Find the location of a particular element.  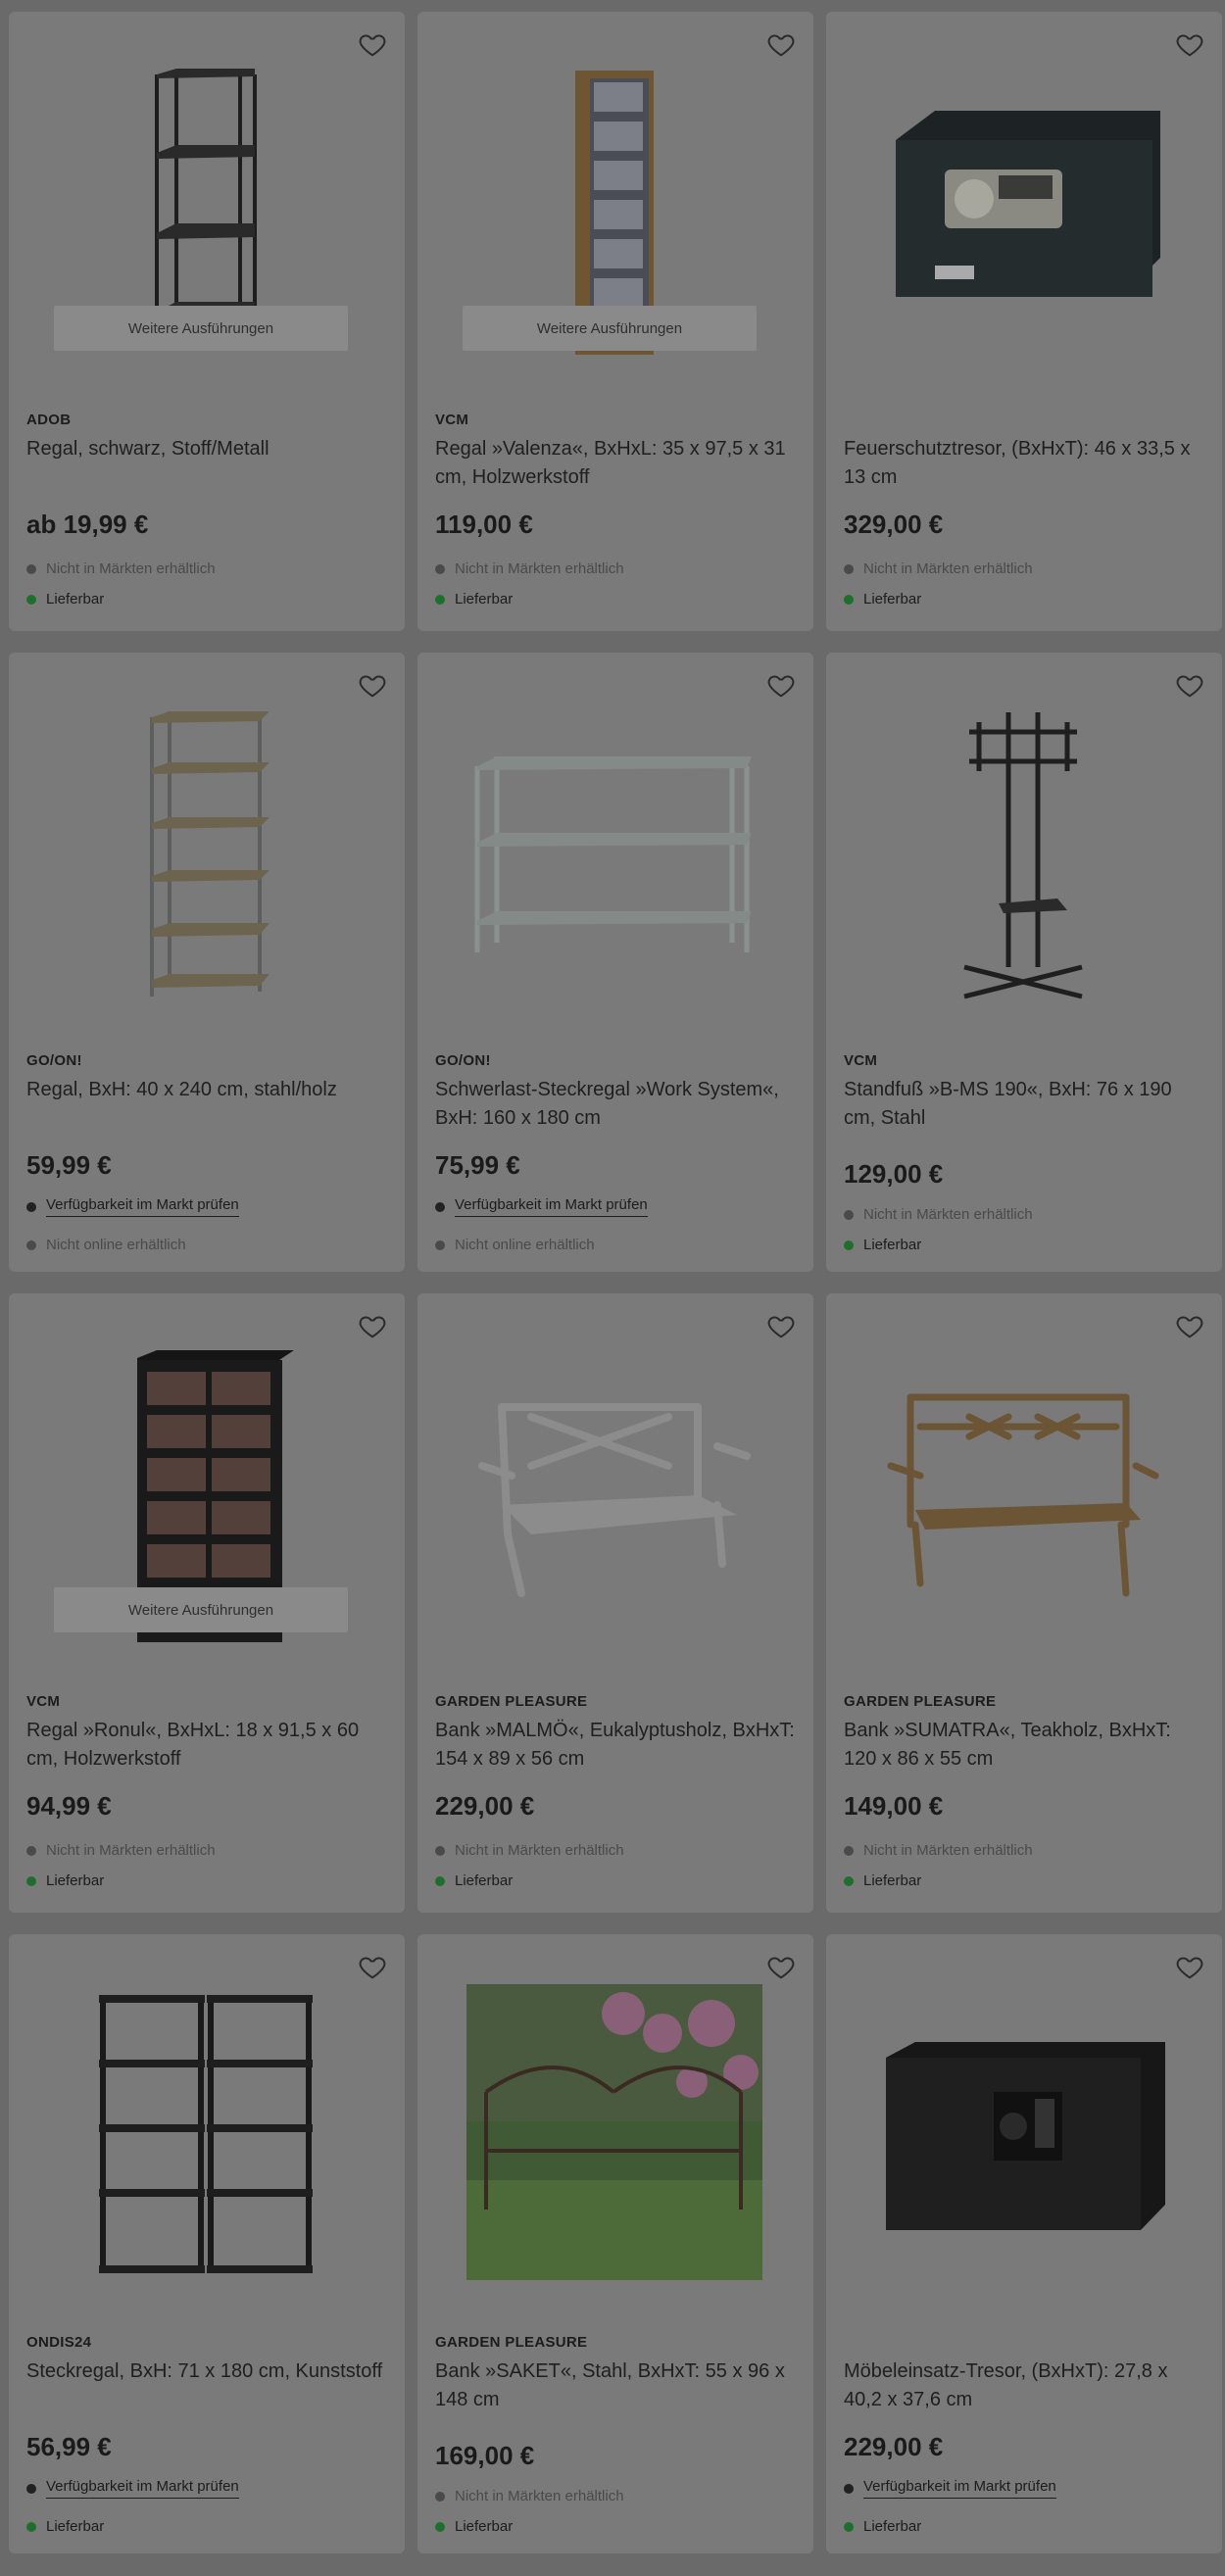

product-price: 169,00 € is located at coordinates (485, 2455).